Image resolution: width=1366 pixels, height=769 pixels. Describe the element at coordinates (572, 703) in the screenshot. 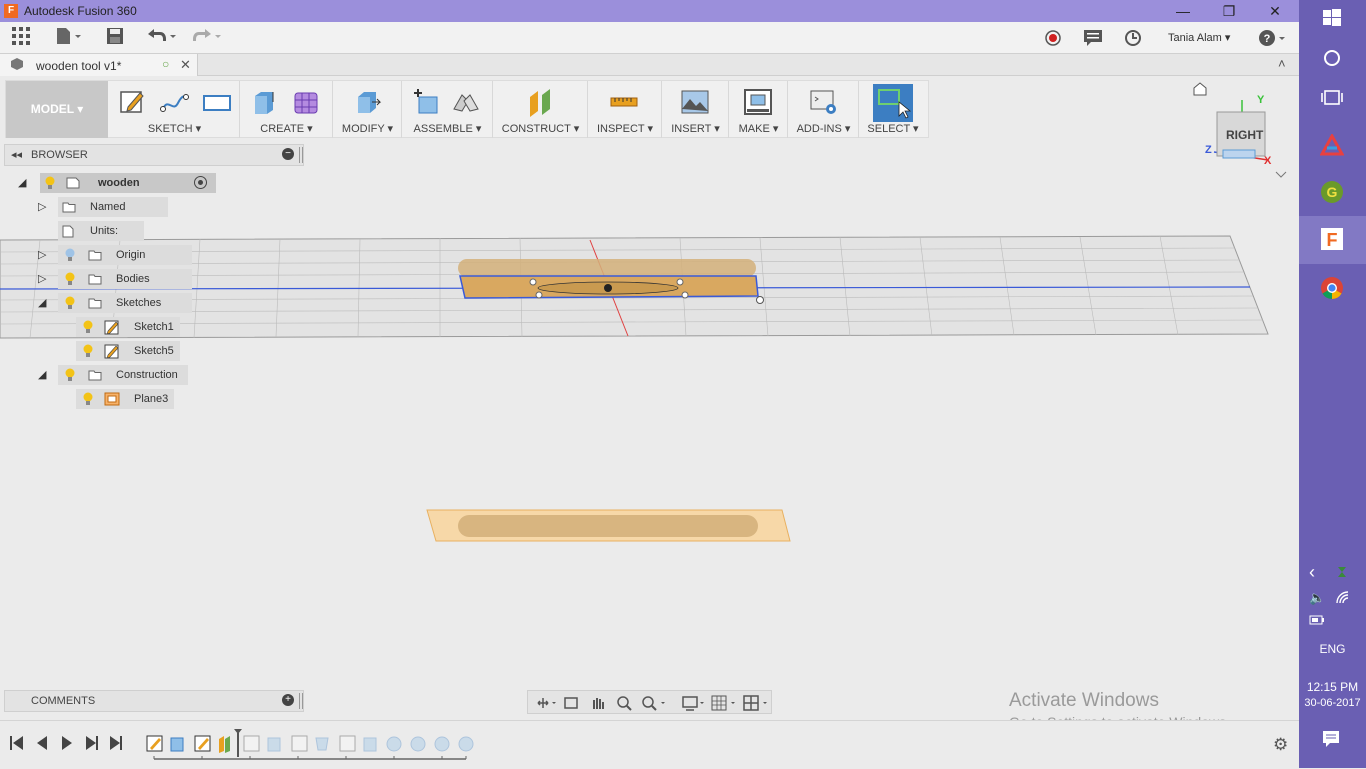

I see `look-at-icon` at that location.